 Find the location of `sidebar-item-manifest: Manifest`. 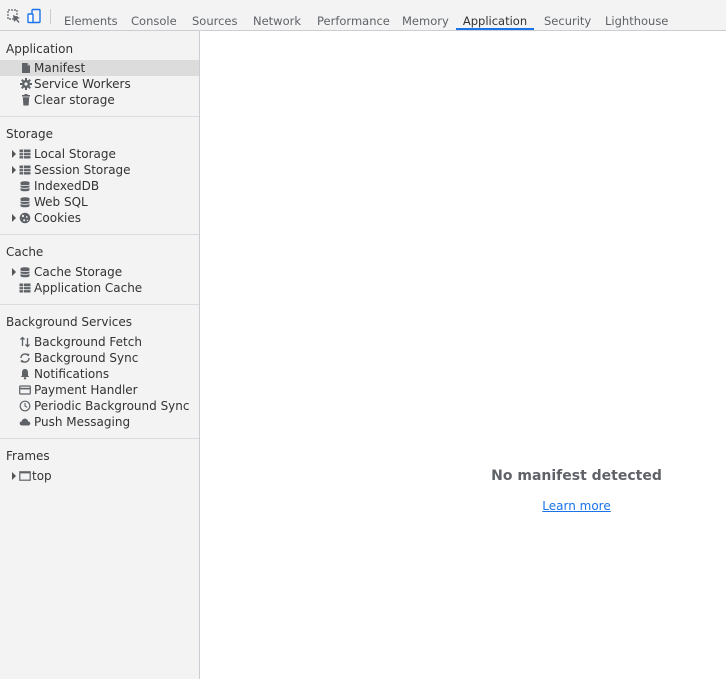

sidebar-item-manifest: Manifest is located at coordinates (99, 68).